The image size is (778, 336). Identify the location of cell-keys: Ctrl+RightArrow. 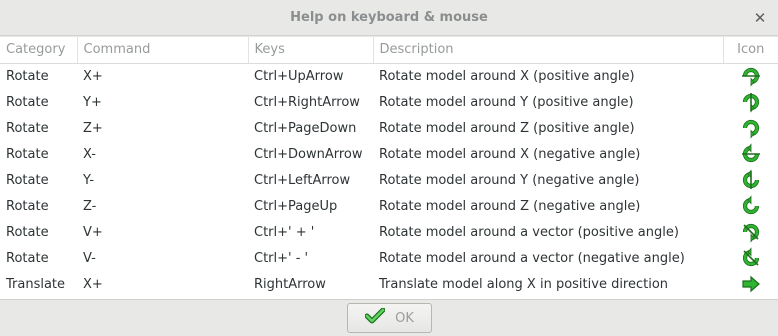
(307, 102).